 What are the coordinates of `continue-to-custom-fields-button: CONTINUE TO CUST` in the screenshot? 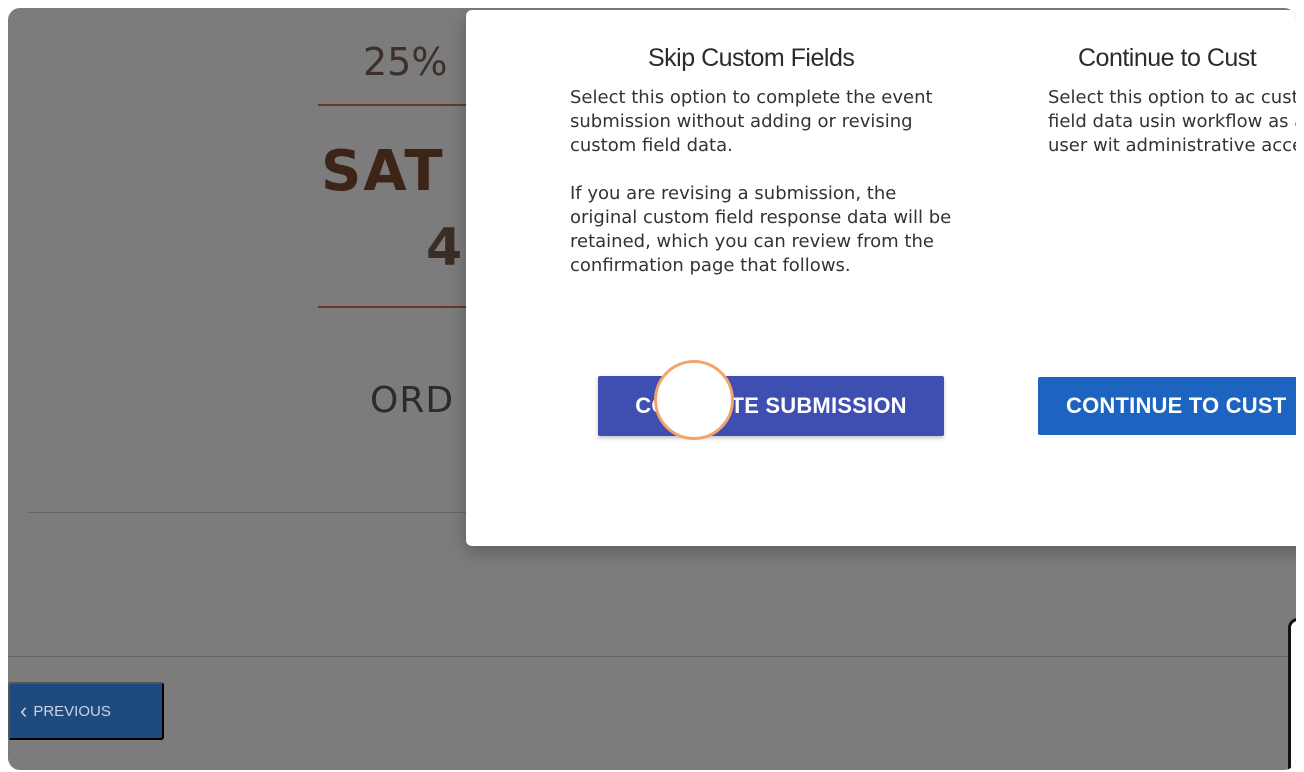 It's located at (1167, 406).